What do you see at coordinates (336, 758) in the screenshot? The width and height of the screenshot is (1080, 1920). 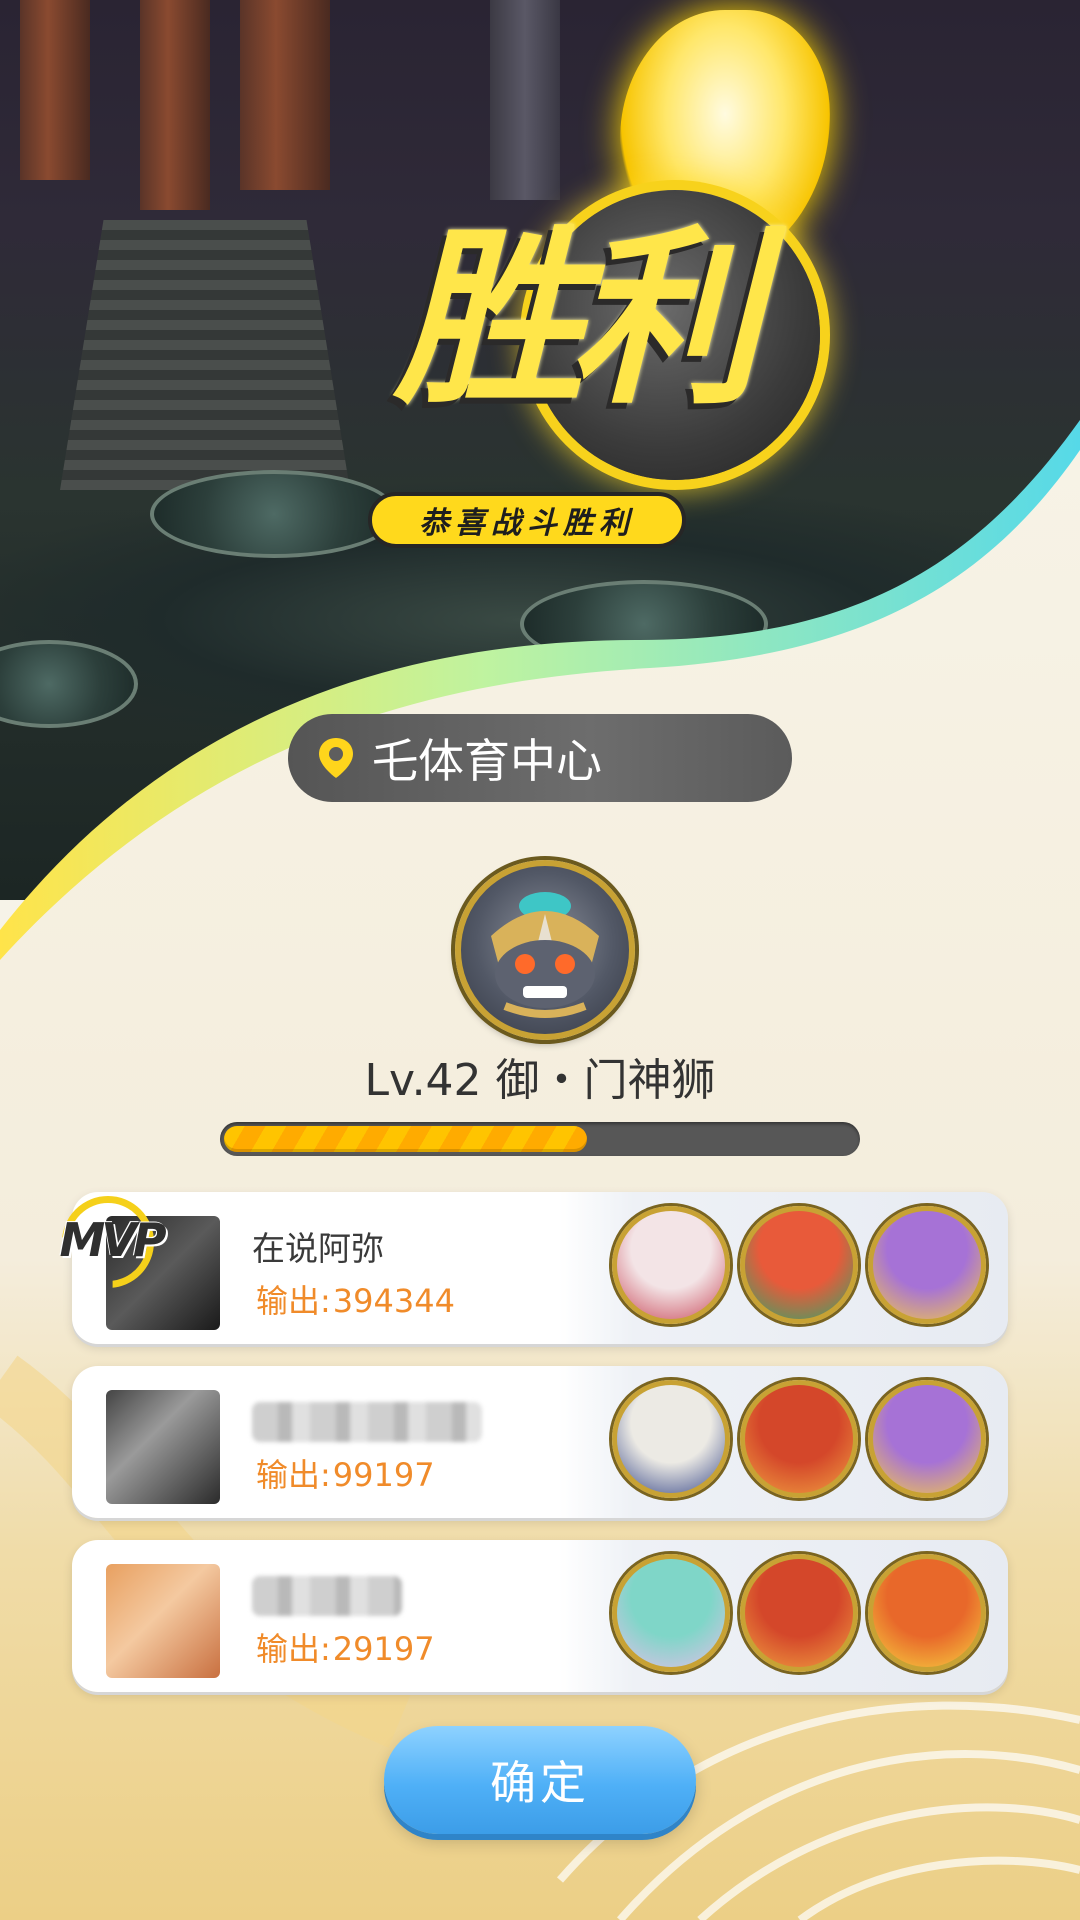 I see `map-pin-icon` at bounding box center [336, 758].